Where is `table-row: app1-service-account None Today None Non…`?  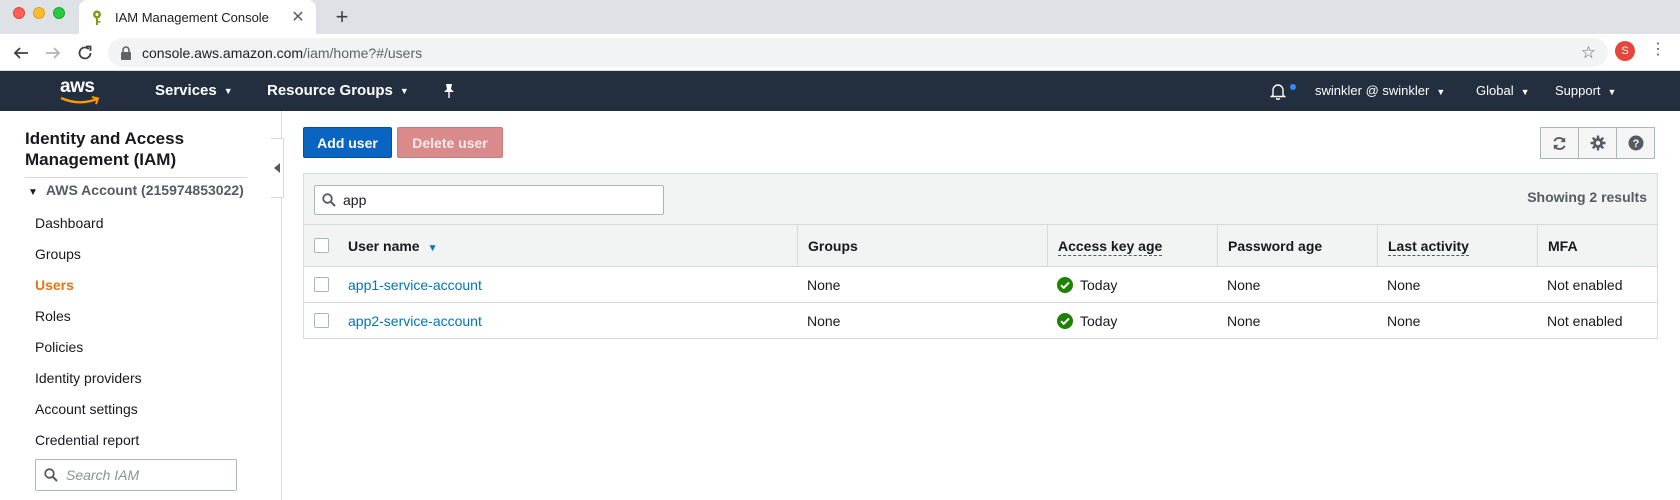
table-row: app1-service-account None Today None Non… is located at coordinates (980, 285).